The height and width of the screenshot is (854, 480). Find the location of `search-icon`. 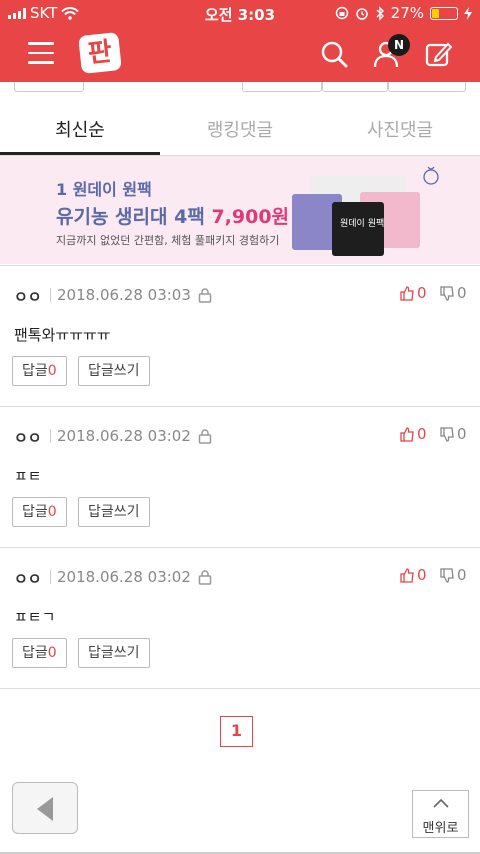

search-icon is located at coordinates (334, 54).